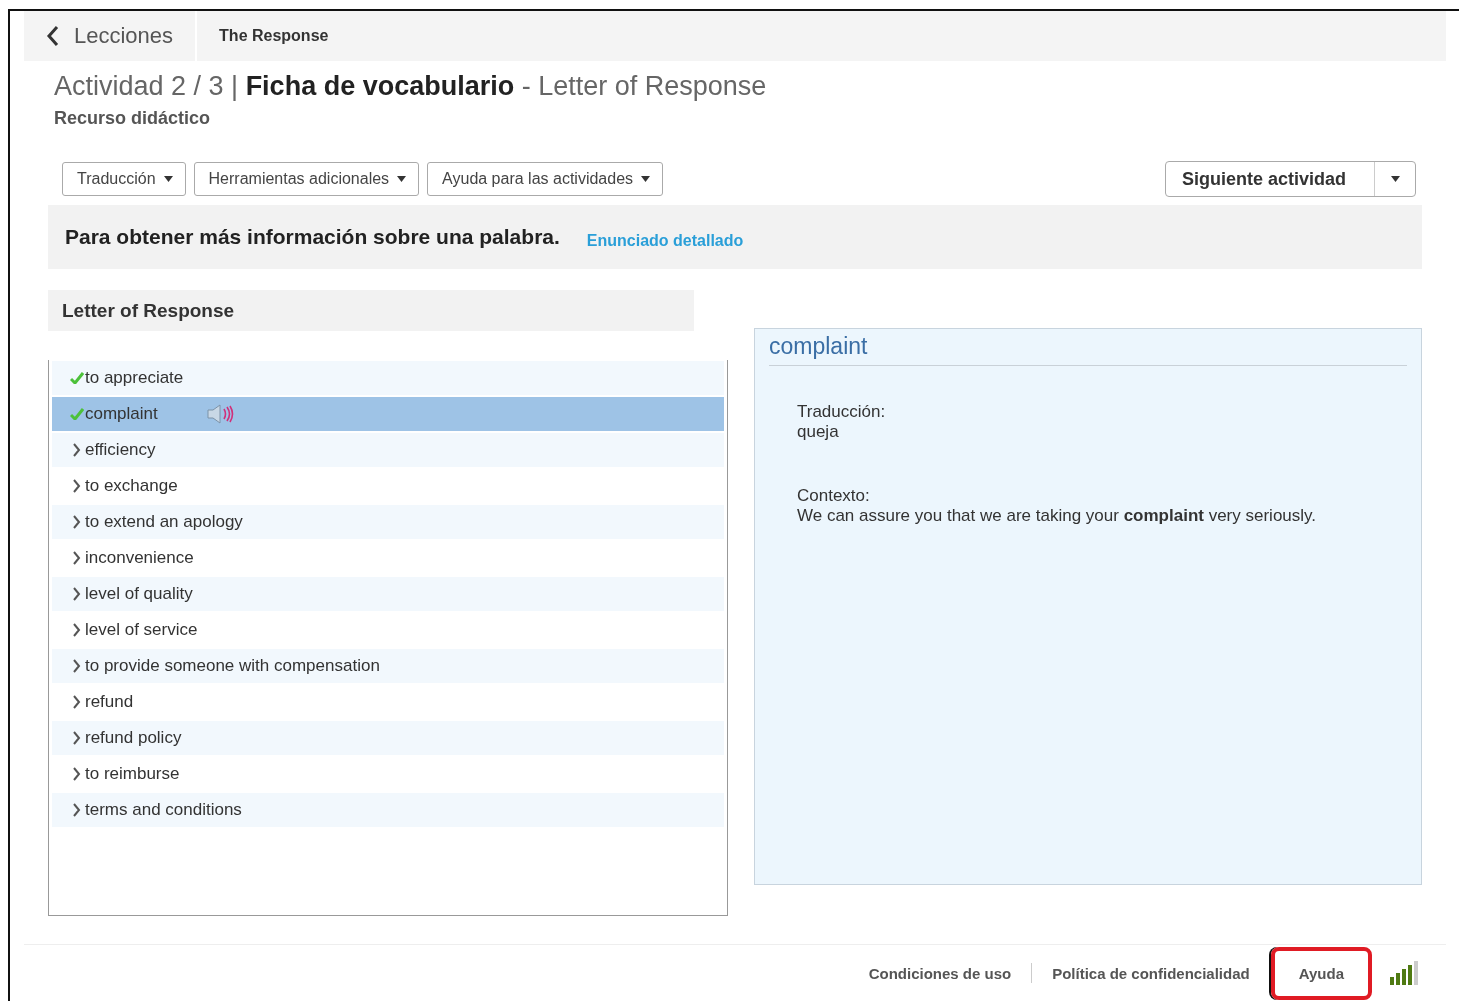 Image resolution: width=1459 pixels, height=1001 pixels. Describe the element at coordinates (1088, 347) in the screenshot. I see `word-heading: complaint` at that location.